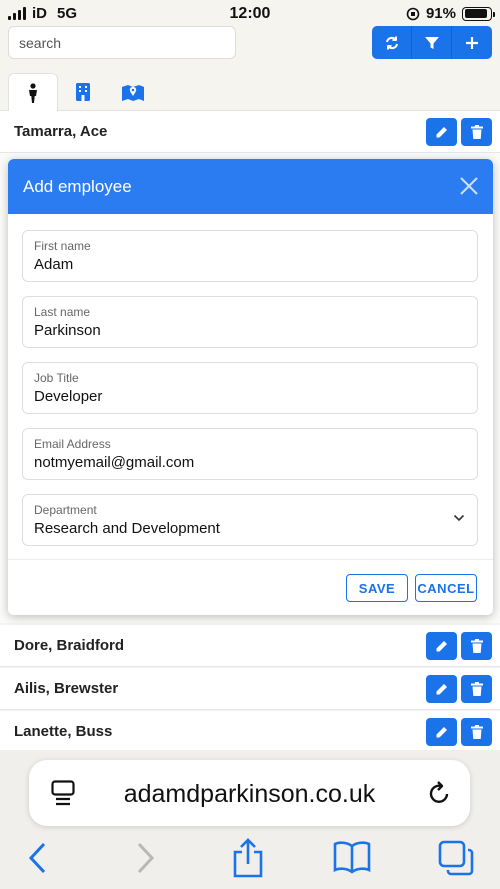 The image size is (500, 889). I want to click on job-title-field: Job Title Developer, so click(250, 388).